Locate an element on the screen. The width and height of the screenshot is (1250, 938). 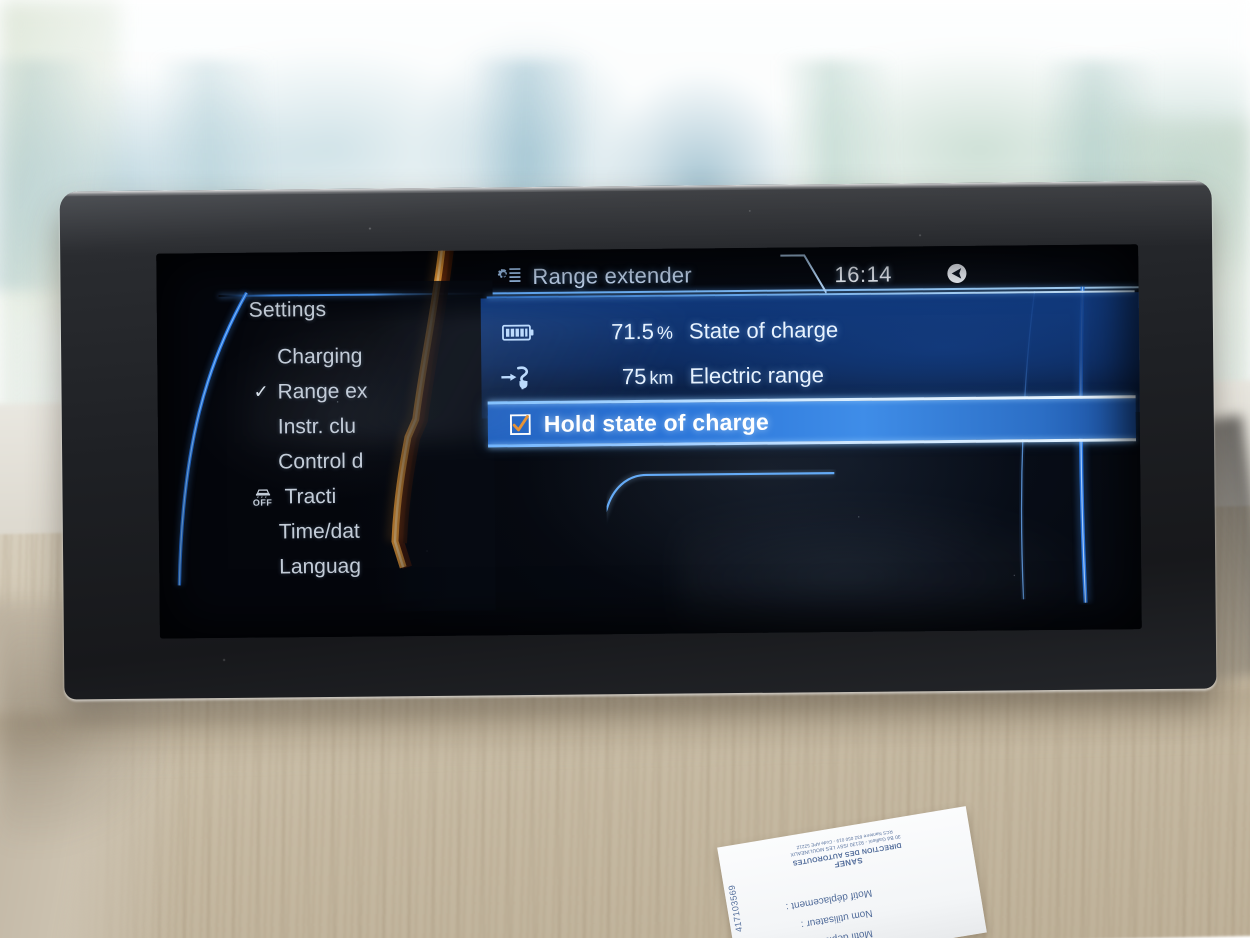
hold-state-of-charge-option: Hold state of charge is located at coordinates (812, 421).